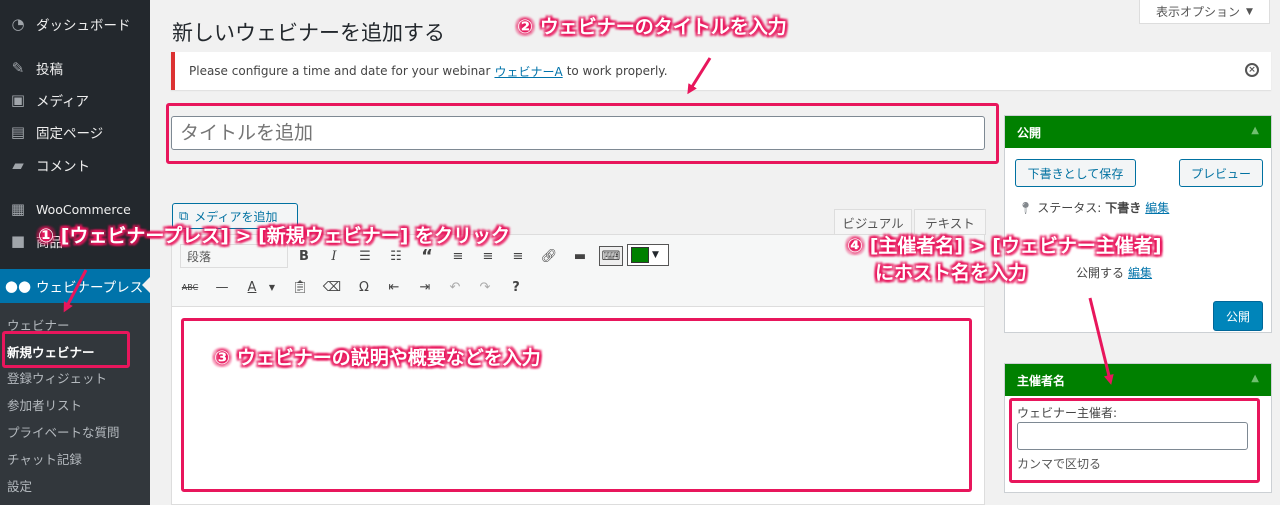  I want to click on sidebar-item-label: ウェビナープレス, so click(90, 288).